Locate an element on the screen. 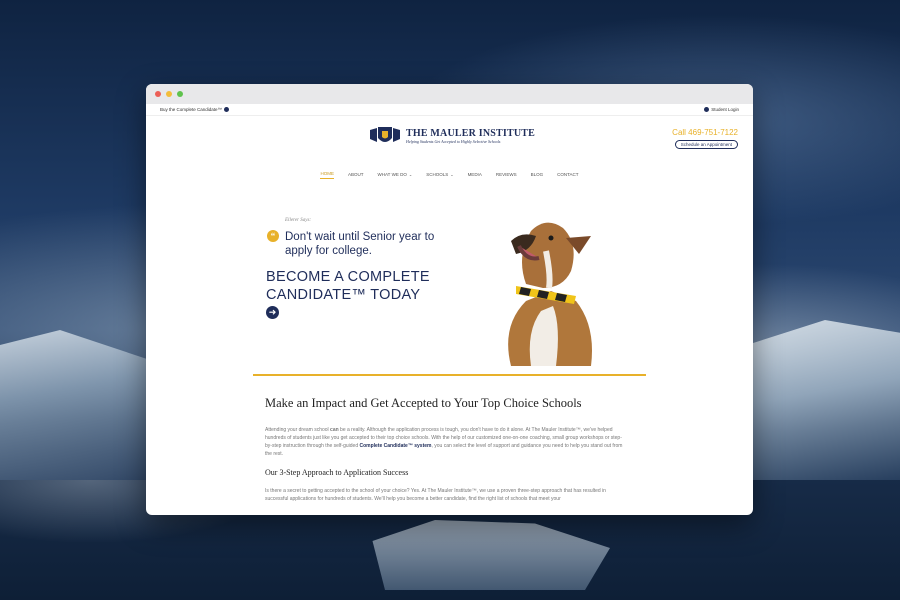 The width and height of the screenshot is (900, 600). nav-item-schools: SCHOOLS ⌄ is located at coordinates (439, 175).